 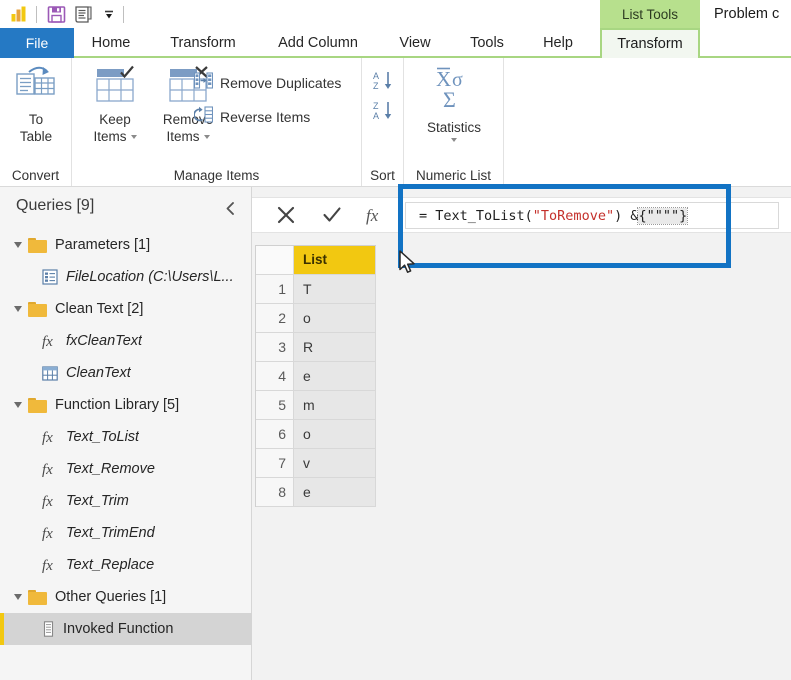 What do you see at coordinates (126, 405) in the screenshot?
I see `query-group-function-library: Function Library [5]` at bounding box center [126, 405].